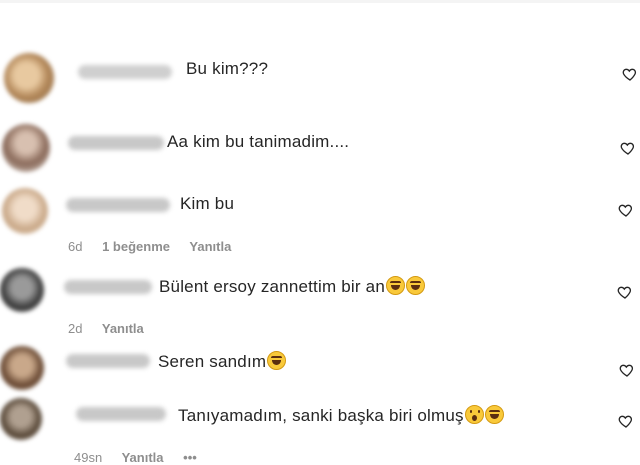  What do you see at coordinates (341, 415) in the screenshot?
I see `comment-text: Tanıyamadım, sanki başka biri olmuş` at bounding box center [341, 415].